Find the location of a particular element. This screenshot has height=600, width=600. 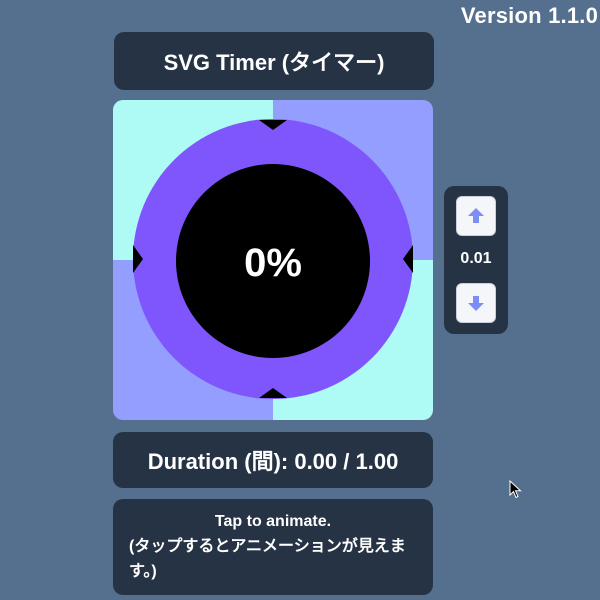

title-bar: SVG Timer (タイマー) is located at coordinates (274, 61).